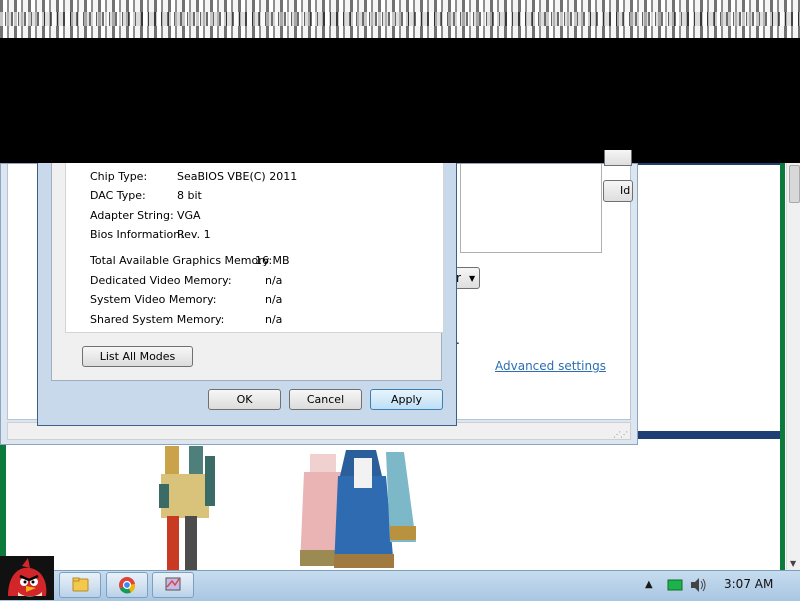  Describe the element at coordinates (406, 399) in the screenshot. I see `apply-button: Apply` at that location.